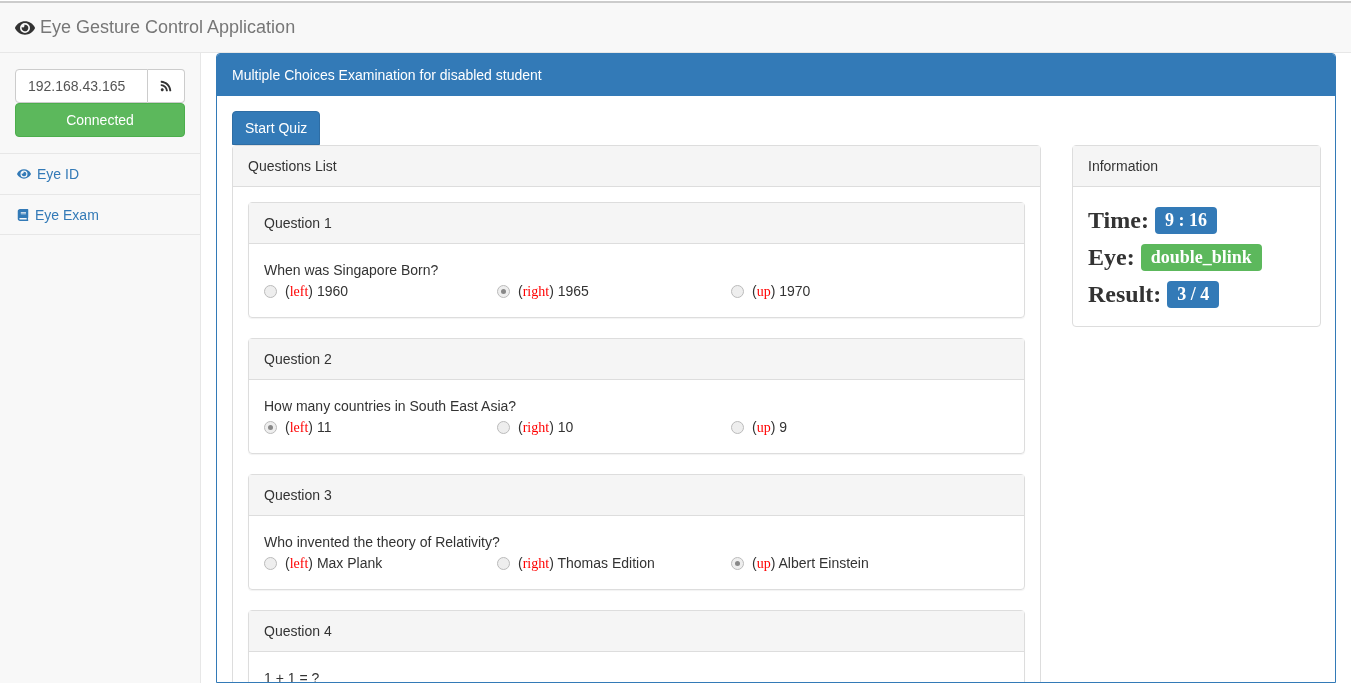  What do you see at coordinates (100, 214) in the screenshot?
I see `sidebar-link: Eye Exam` at bounding box center [100, 214].